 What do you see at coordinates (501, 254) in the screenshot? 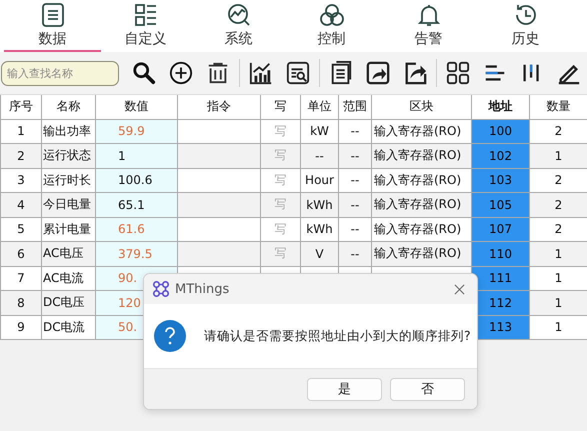
I see `table-cell: 110` at bounding box center [501, 254].